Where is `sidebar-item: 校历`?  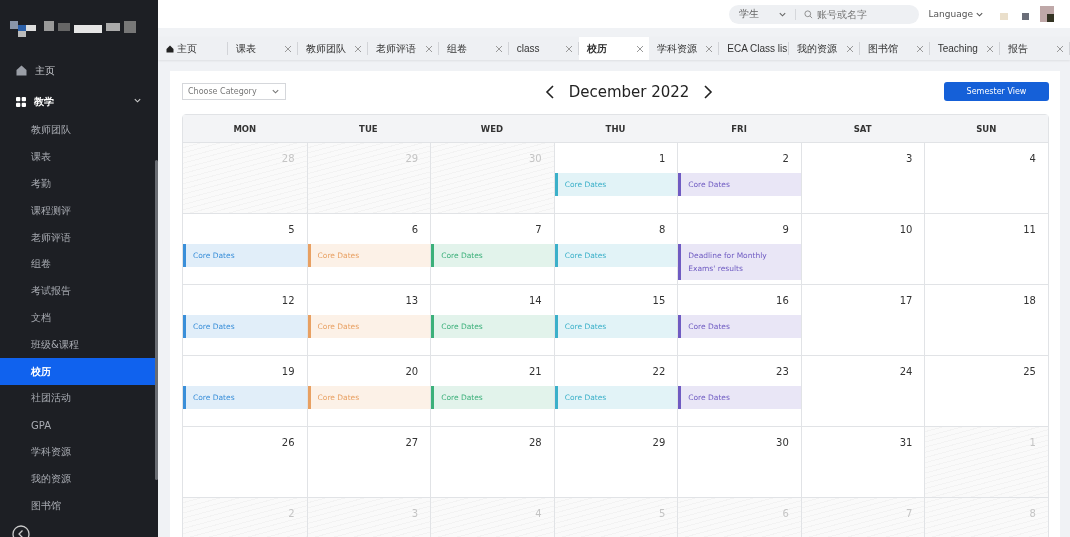
sidebar-item: 校历 is located at coordinates (79, 371).